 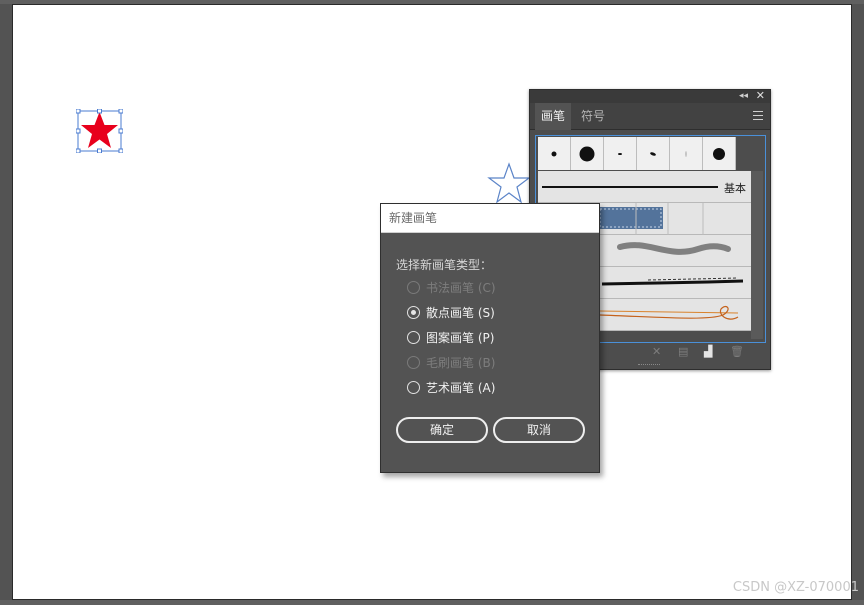 What do you see at coordinates (757, 255) in the screenshot?
I see `brush-list-scrollbar` at bounding box center [757, 255].